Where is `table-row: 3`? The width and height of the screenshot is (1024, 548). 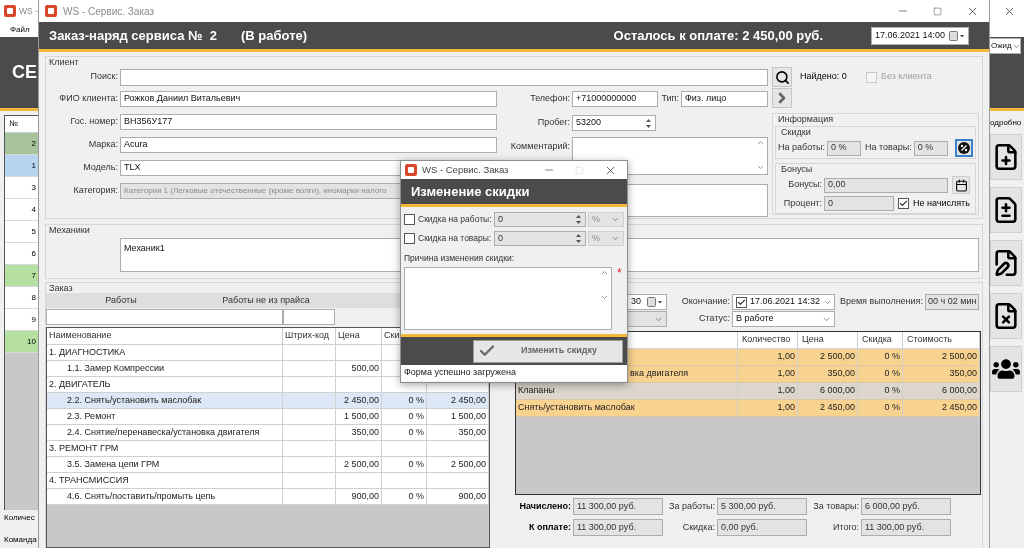
table-row: 3 is located at coordinates (21, 188).